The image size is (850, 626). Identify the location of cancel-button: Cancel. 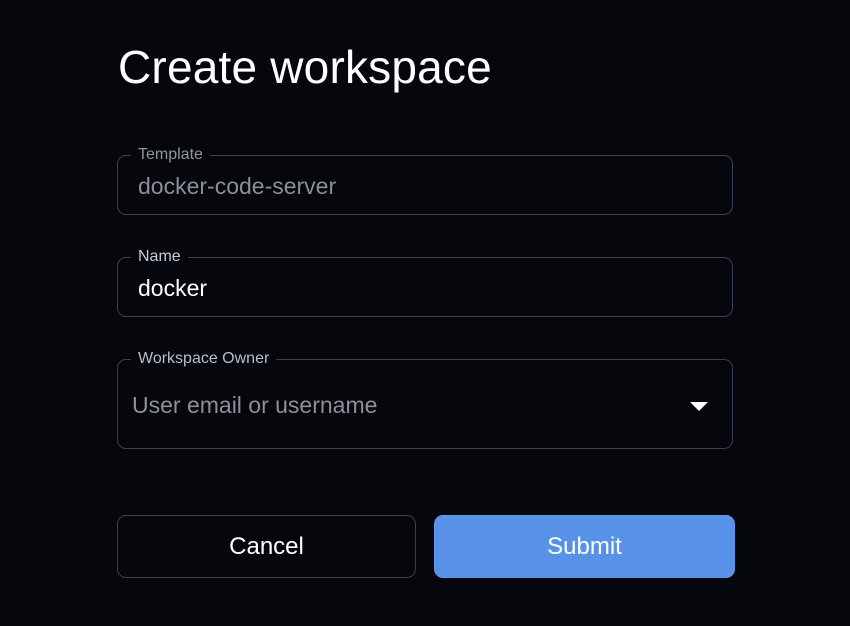
(266, 546).